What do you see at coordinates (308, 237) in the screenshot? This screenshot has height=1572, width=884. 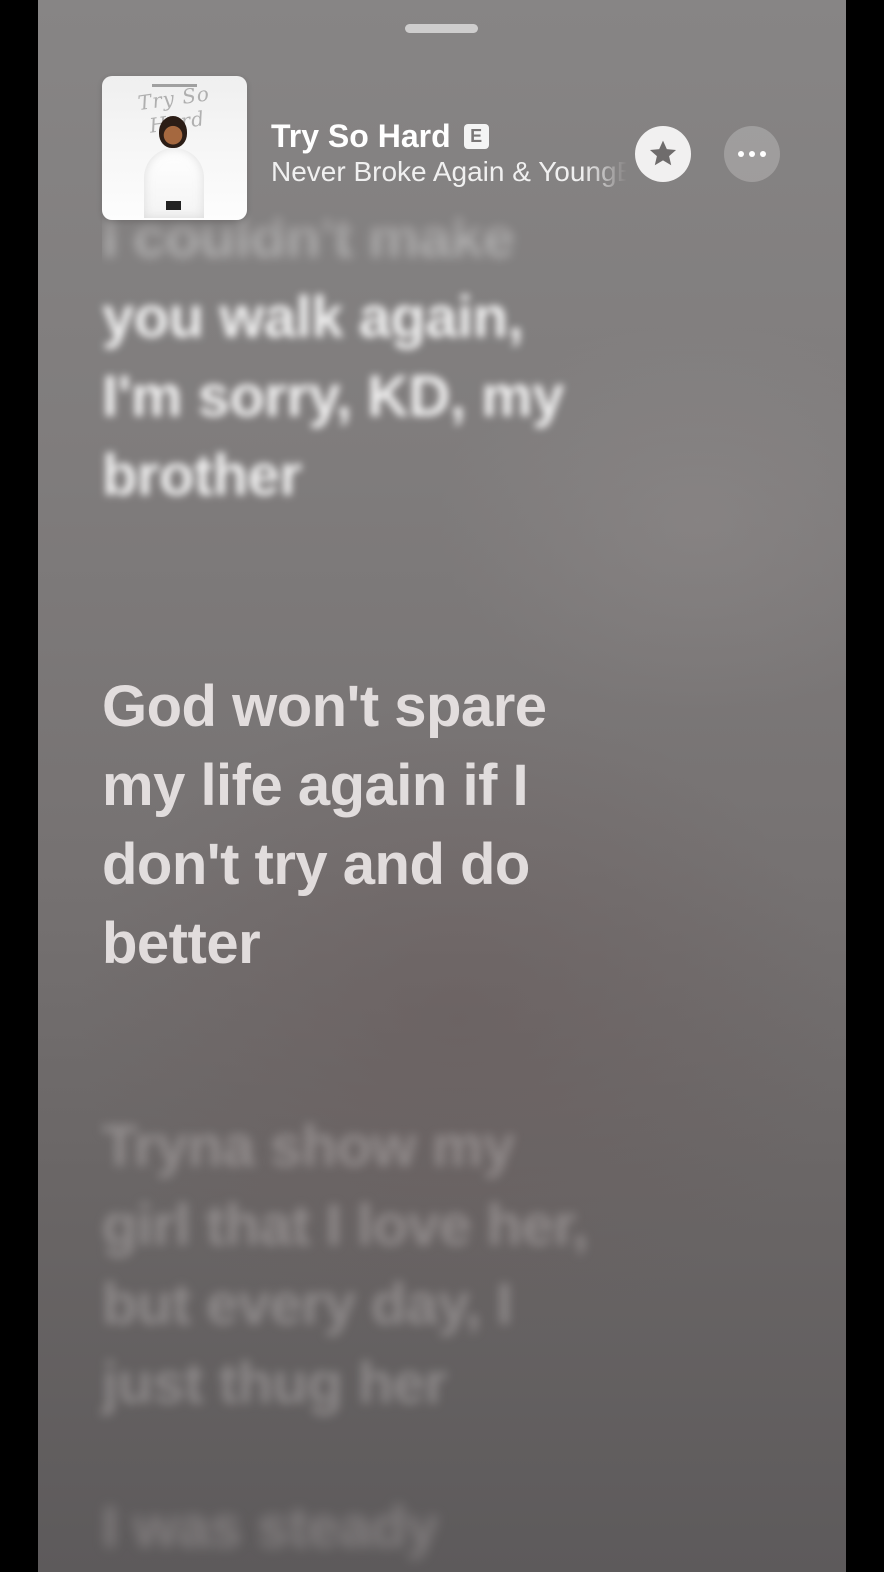 I see `lyric-text: I couldn't make` at bounding box center [308, 237].